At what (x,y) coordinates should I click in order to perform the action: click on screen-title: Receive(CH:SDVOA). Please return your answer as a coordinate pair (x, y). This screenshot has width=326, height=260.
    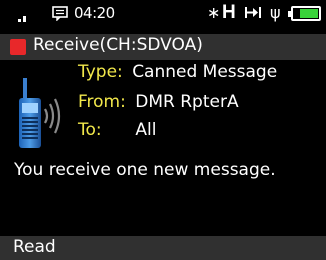
    Looking at the image, I should click on (118, 45).